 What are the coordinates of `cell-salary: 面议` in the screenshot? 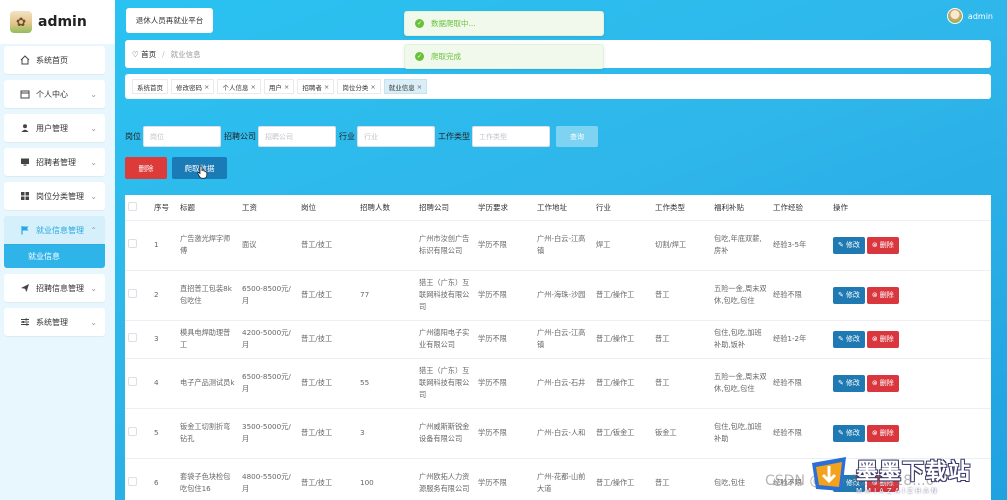 It's located at (268, 245).